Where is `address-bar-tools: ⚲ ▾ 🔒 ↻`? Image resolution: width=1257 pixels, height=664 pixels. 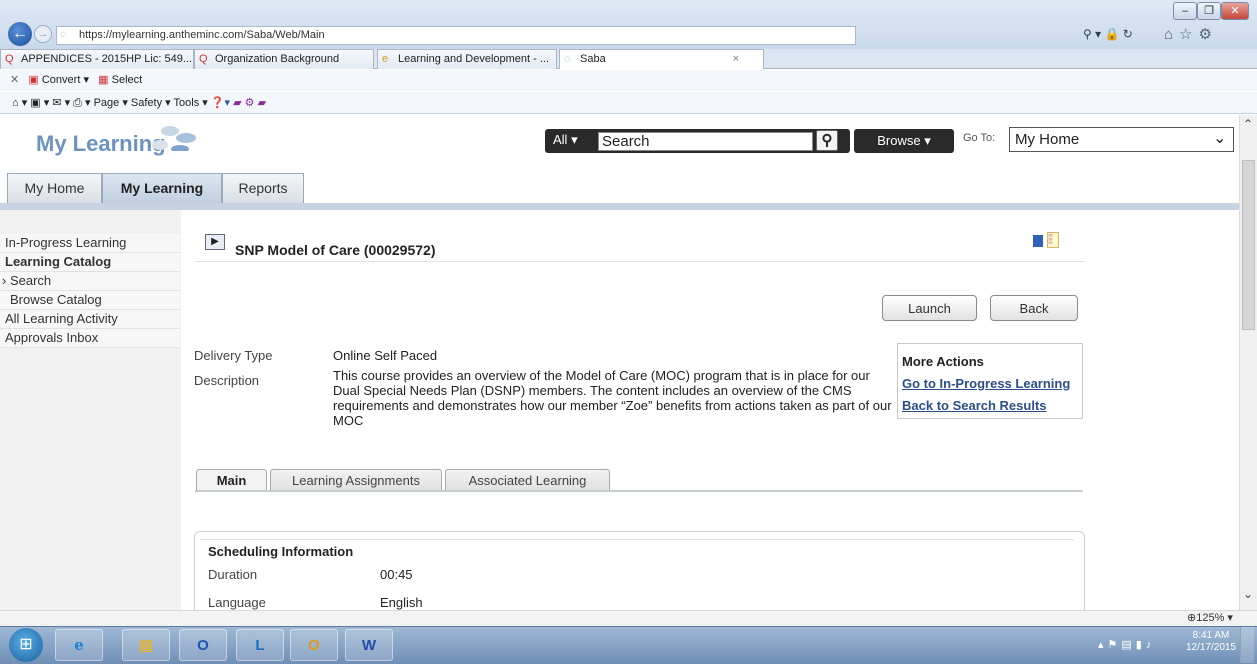
address-bar-tools: ⚲ ▾ 🔒 ↻ is located at coordinates (1108, 34).